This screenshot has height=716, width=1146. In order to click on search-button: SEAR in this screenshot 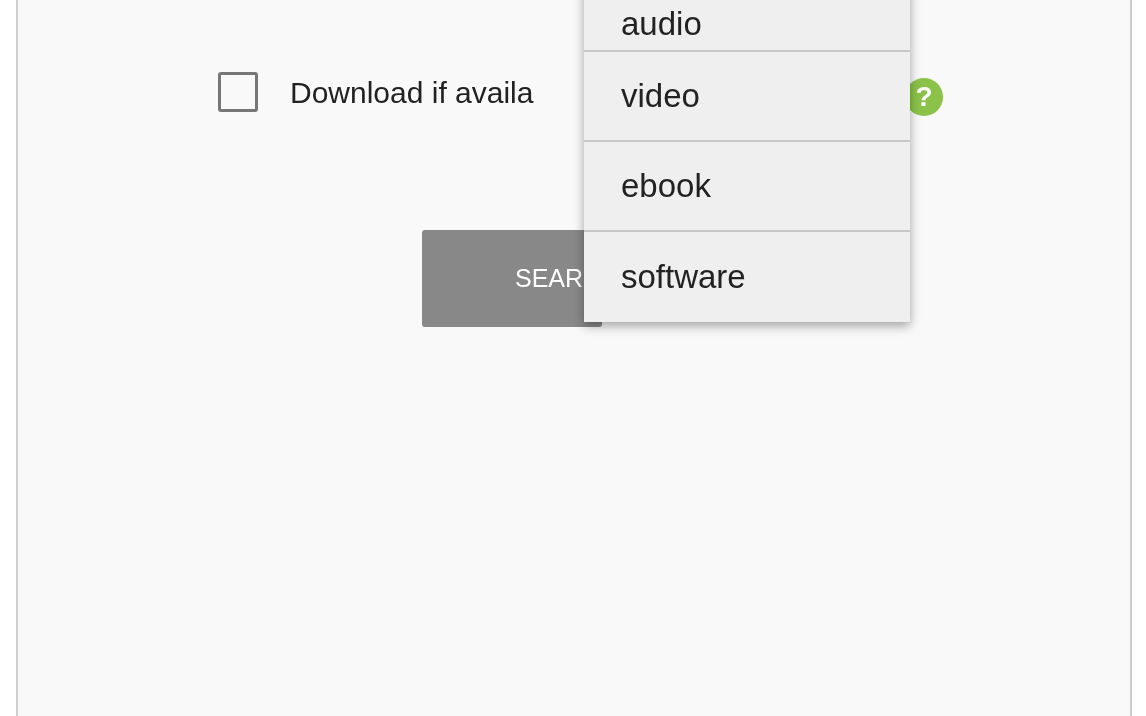, I will do `click(512, 278)`.